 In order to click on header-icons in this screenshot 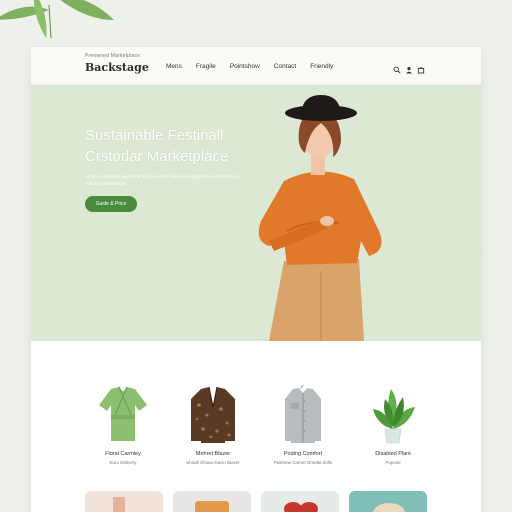, I will do `click(409, 67)`.